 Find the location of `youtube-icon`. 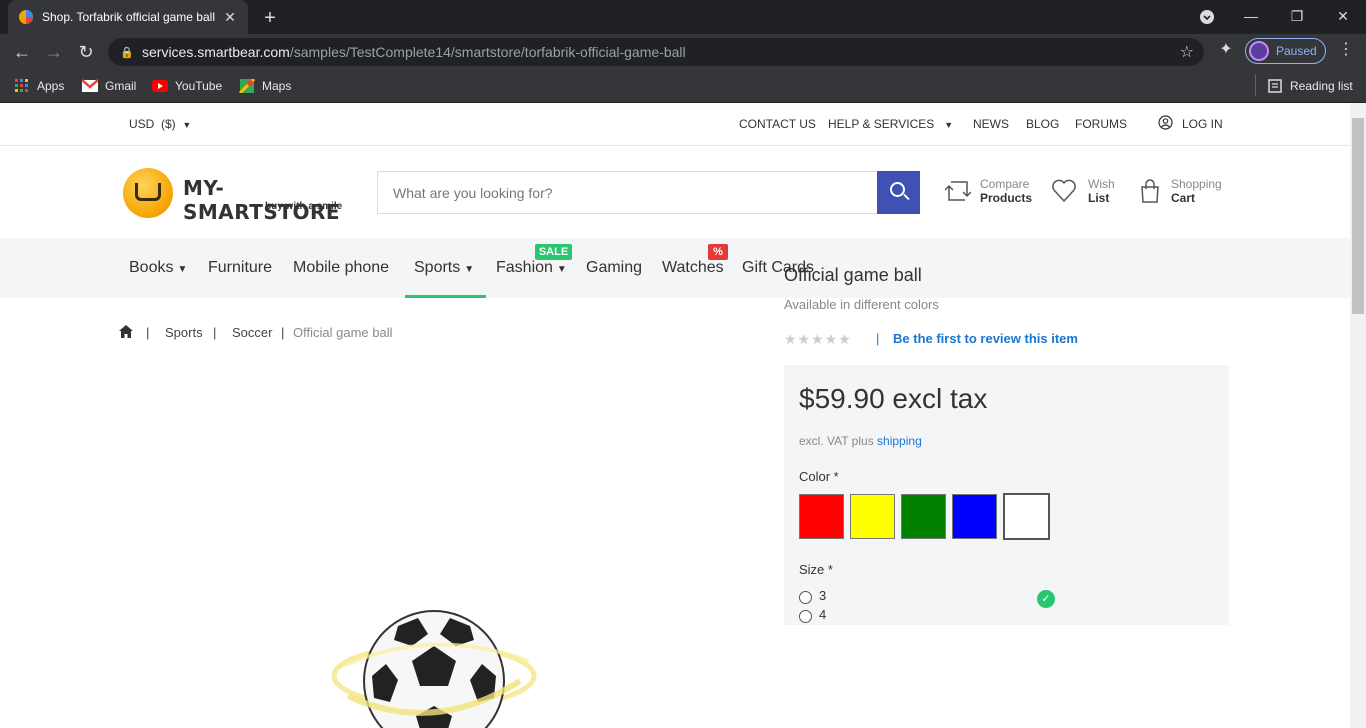

youtube-icon is located at coordinates (160, 86).